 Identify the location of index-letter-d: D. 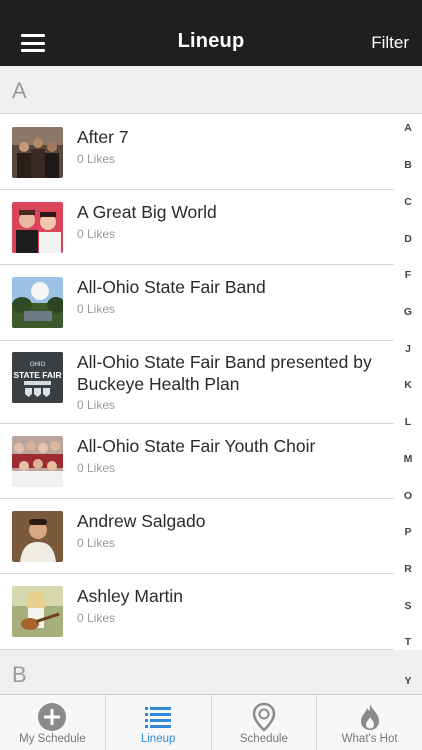
(408, 239).